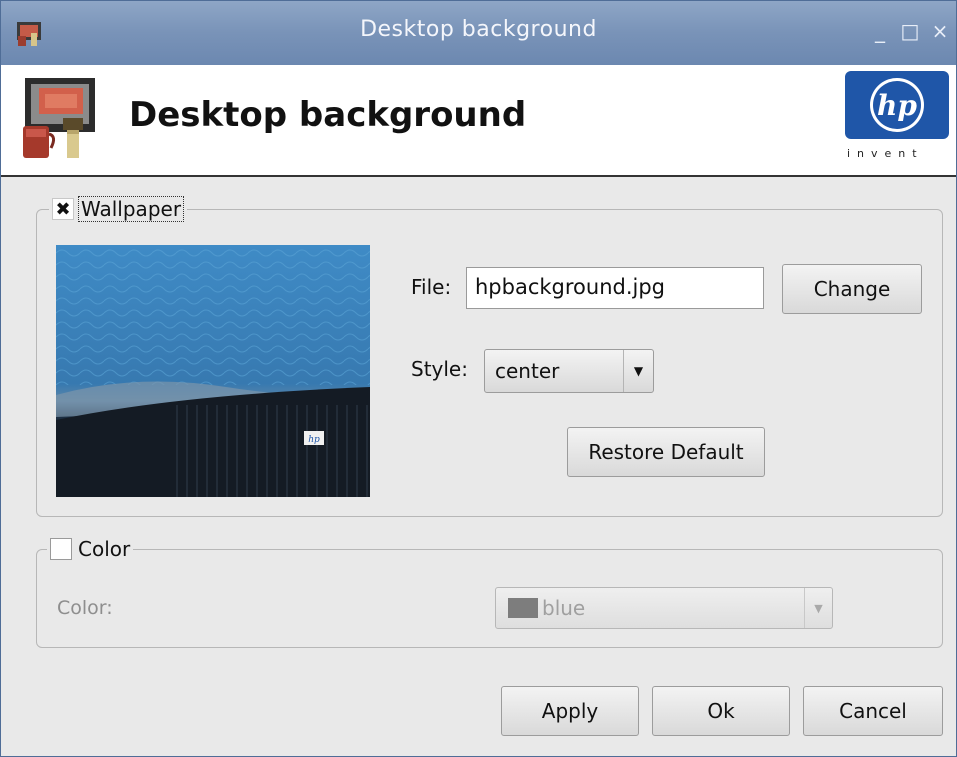 The width and height of the screenshot is (957, 757). Describe the element at coordinates (63, 209) in the screenshot. I see `wallpaper-checkbox: ✖` at that location.